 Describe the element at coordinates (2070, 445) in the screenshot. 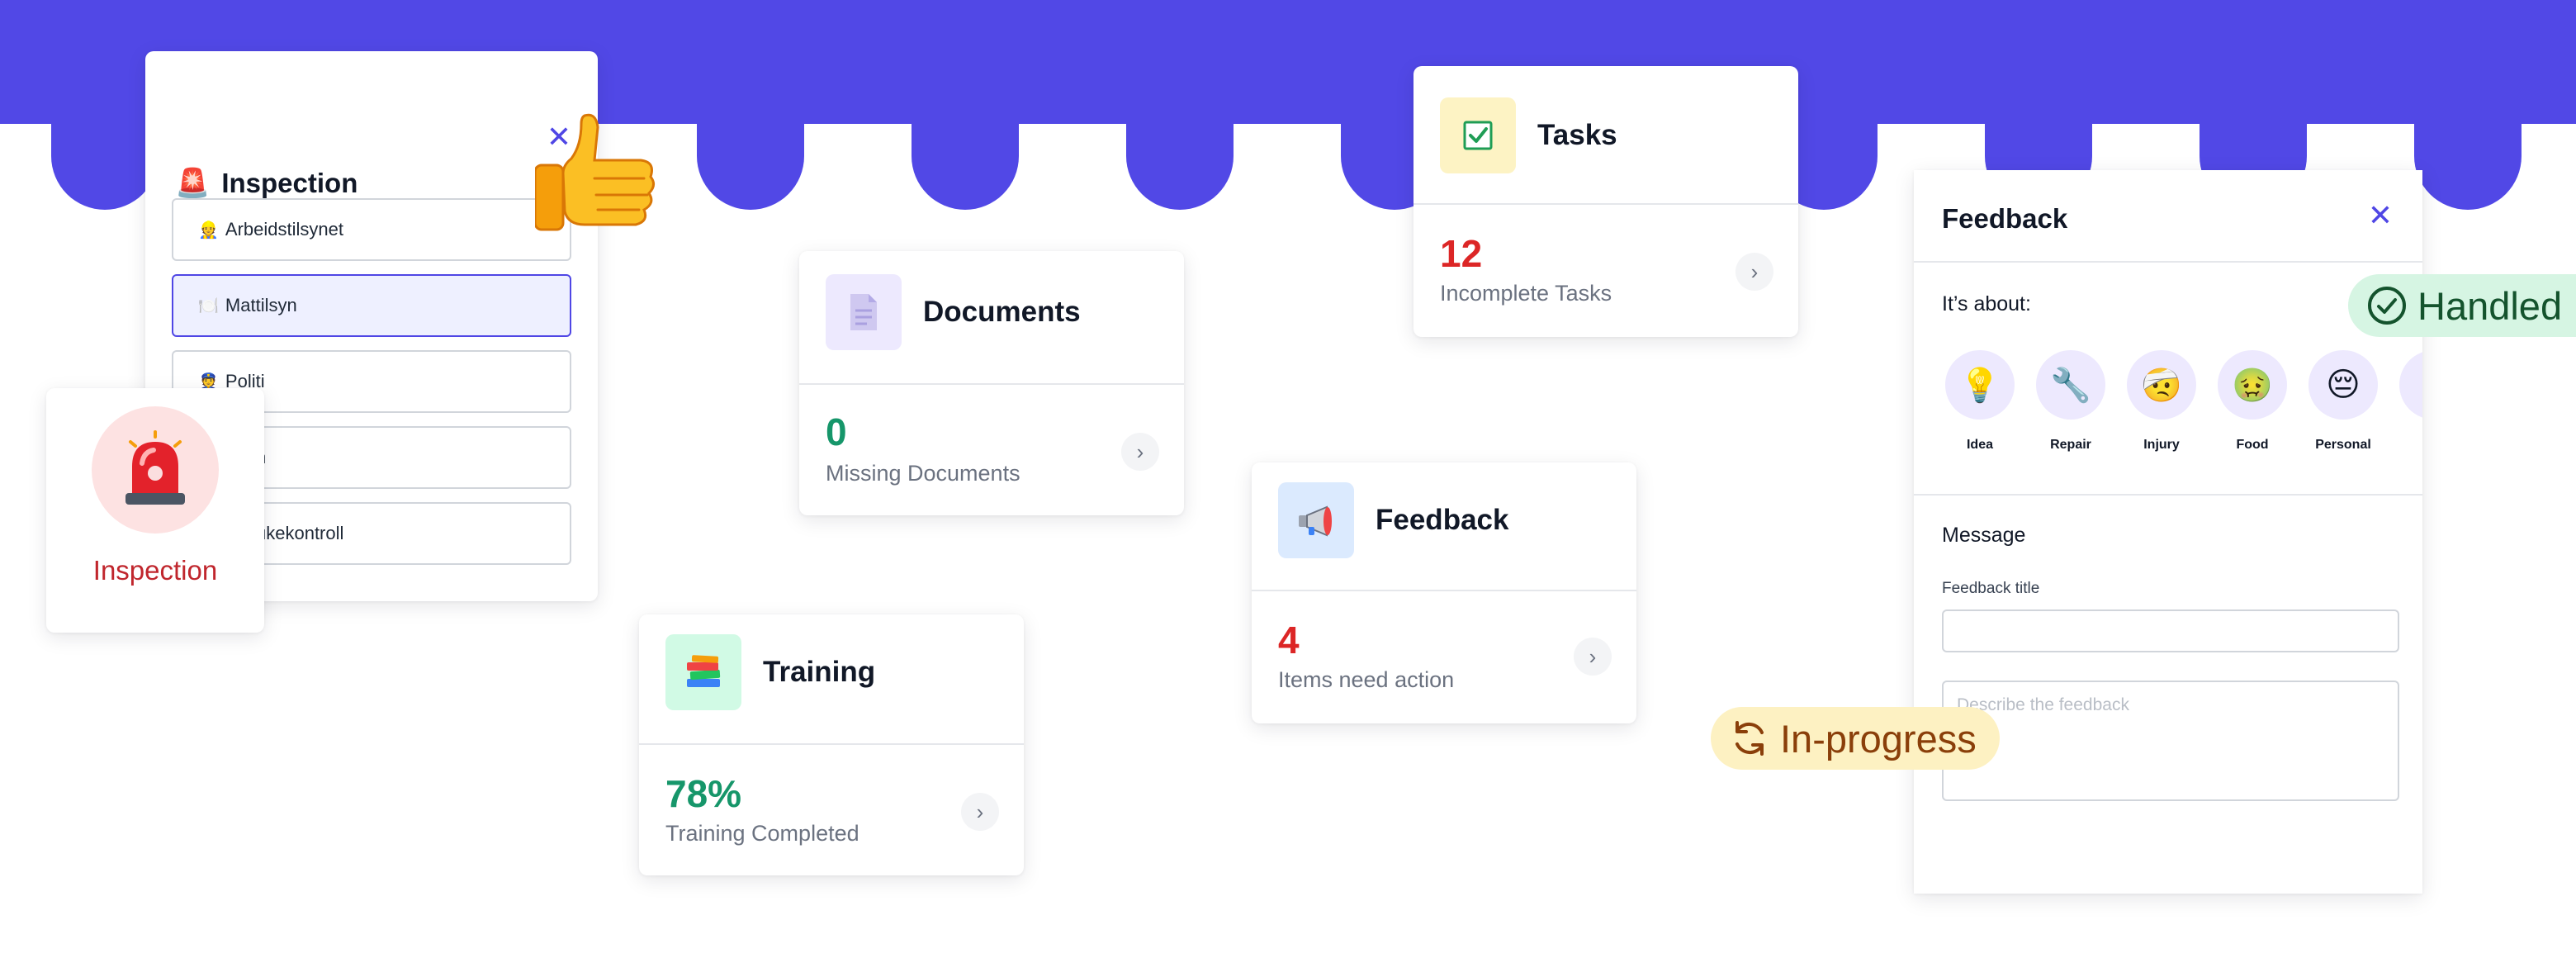

I see `category-label: Repair` at that location.